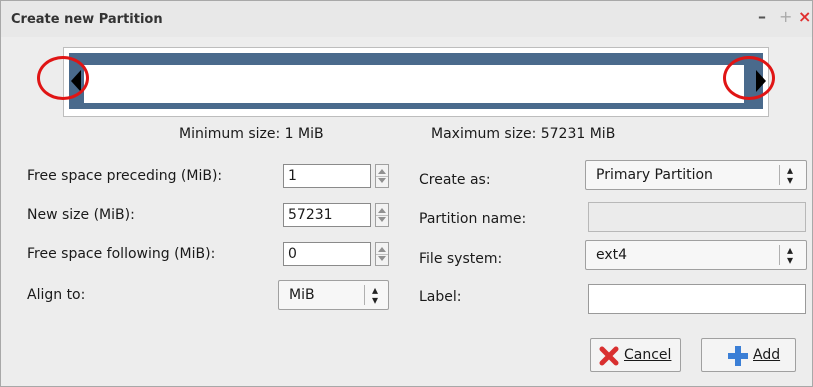 Image resolution: width=813 pixels, height=387 pixels. Describe the element at coordinates (440, 297) in the screenshot. I see `label-label: Label:` at that location.